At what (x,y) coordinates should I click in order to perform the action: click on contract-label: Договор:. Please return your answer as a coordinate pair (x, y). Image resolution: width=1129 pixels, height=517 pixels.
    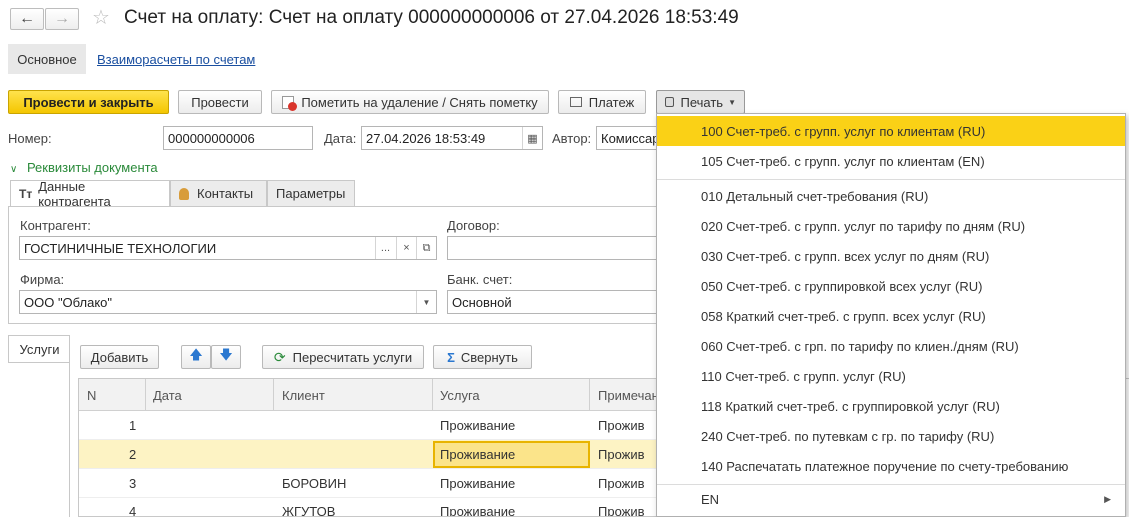
    Looking at the image, I should click on (473, 225).